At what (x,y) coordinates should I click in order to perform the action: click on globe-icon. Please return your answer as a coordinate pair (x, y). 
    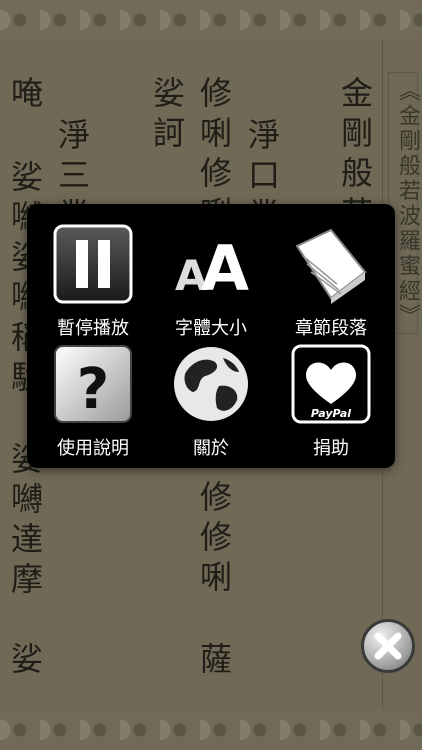
    Looking at the image, I should click on (211, 384).